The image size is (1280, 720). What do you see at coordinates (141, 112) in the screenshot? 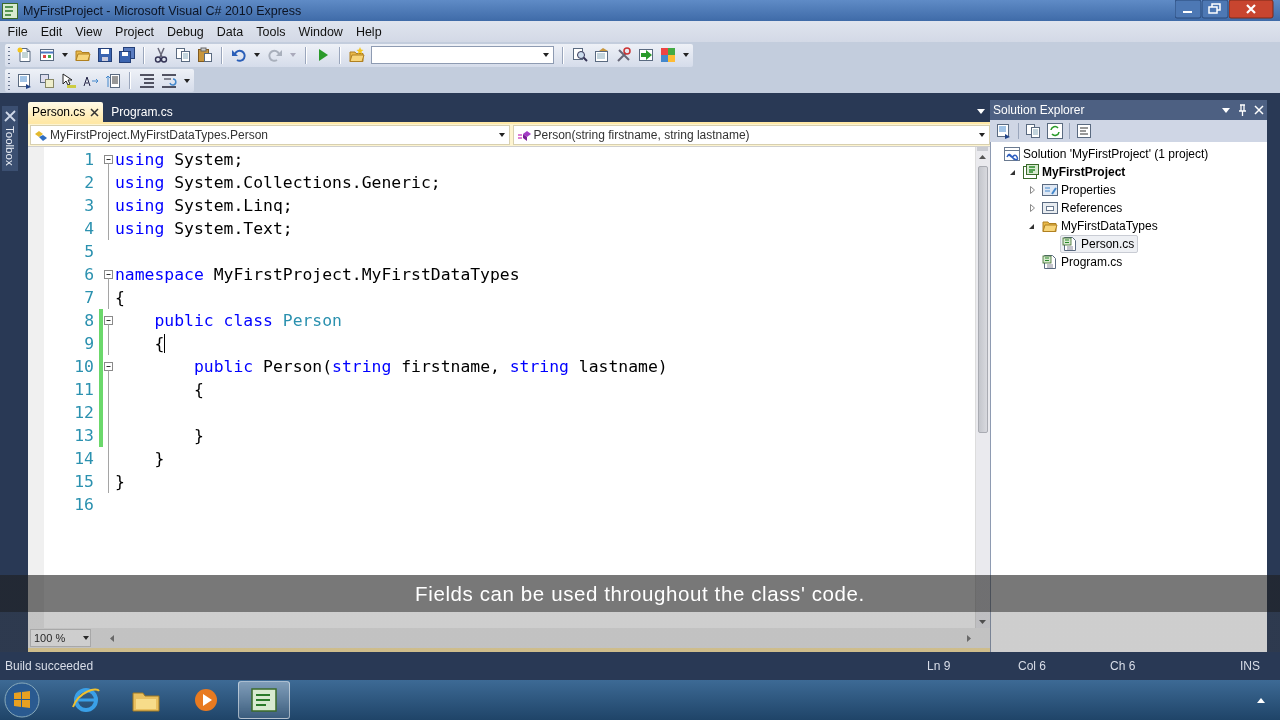
I see `editor-tab: Program.cs` at bounding box center [141, 112].